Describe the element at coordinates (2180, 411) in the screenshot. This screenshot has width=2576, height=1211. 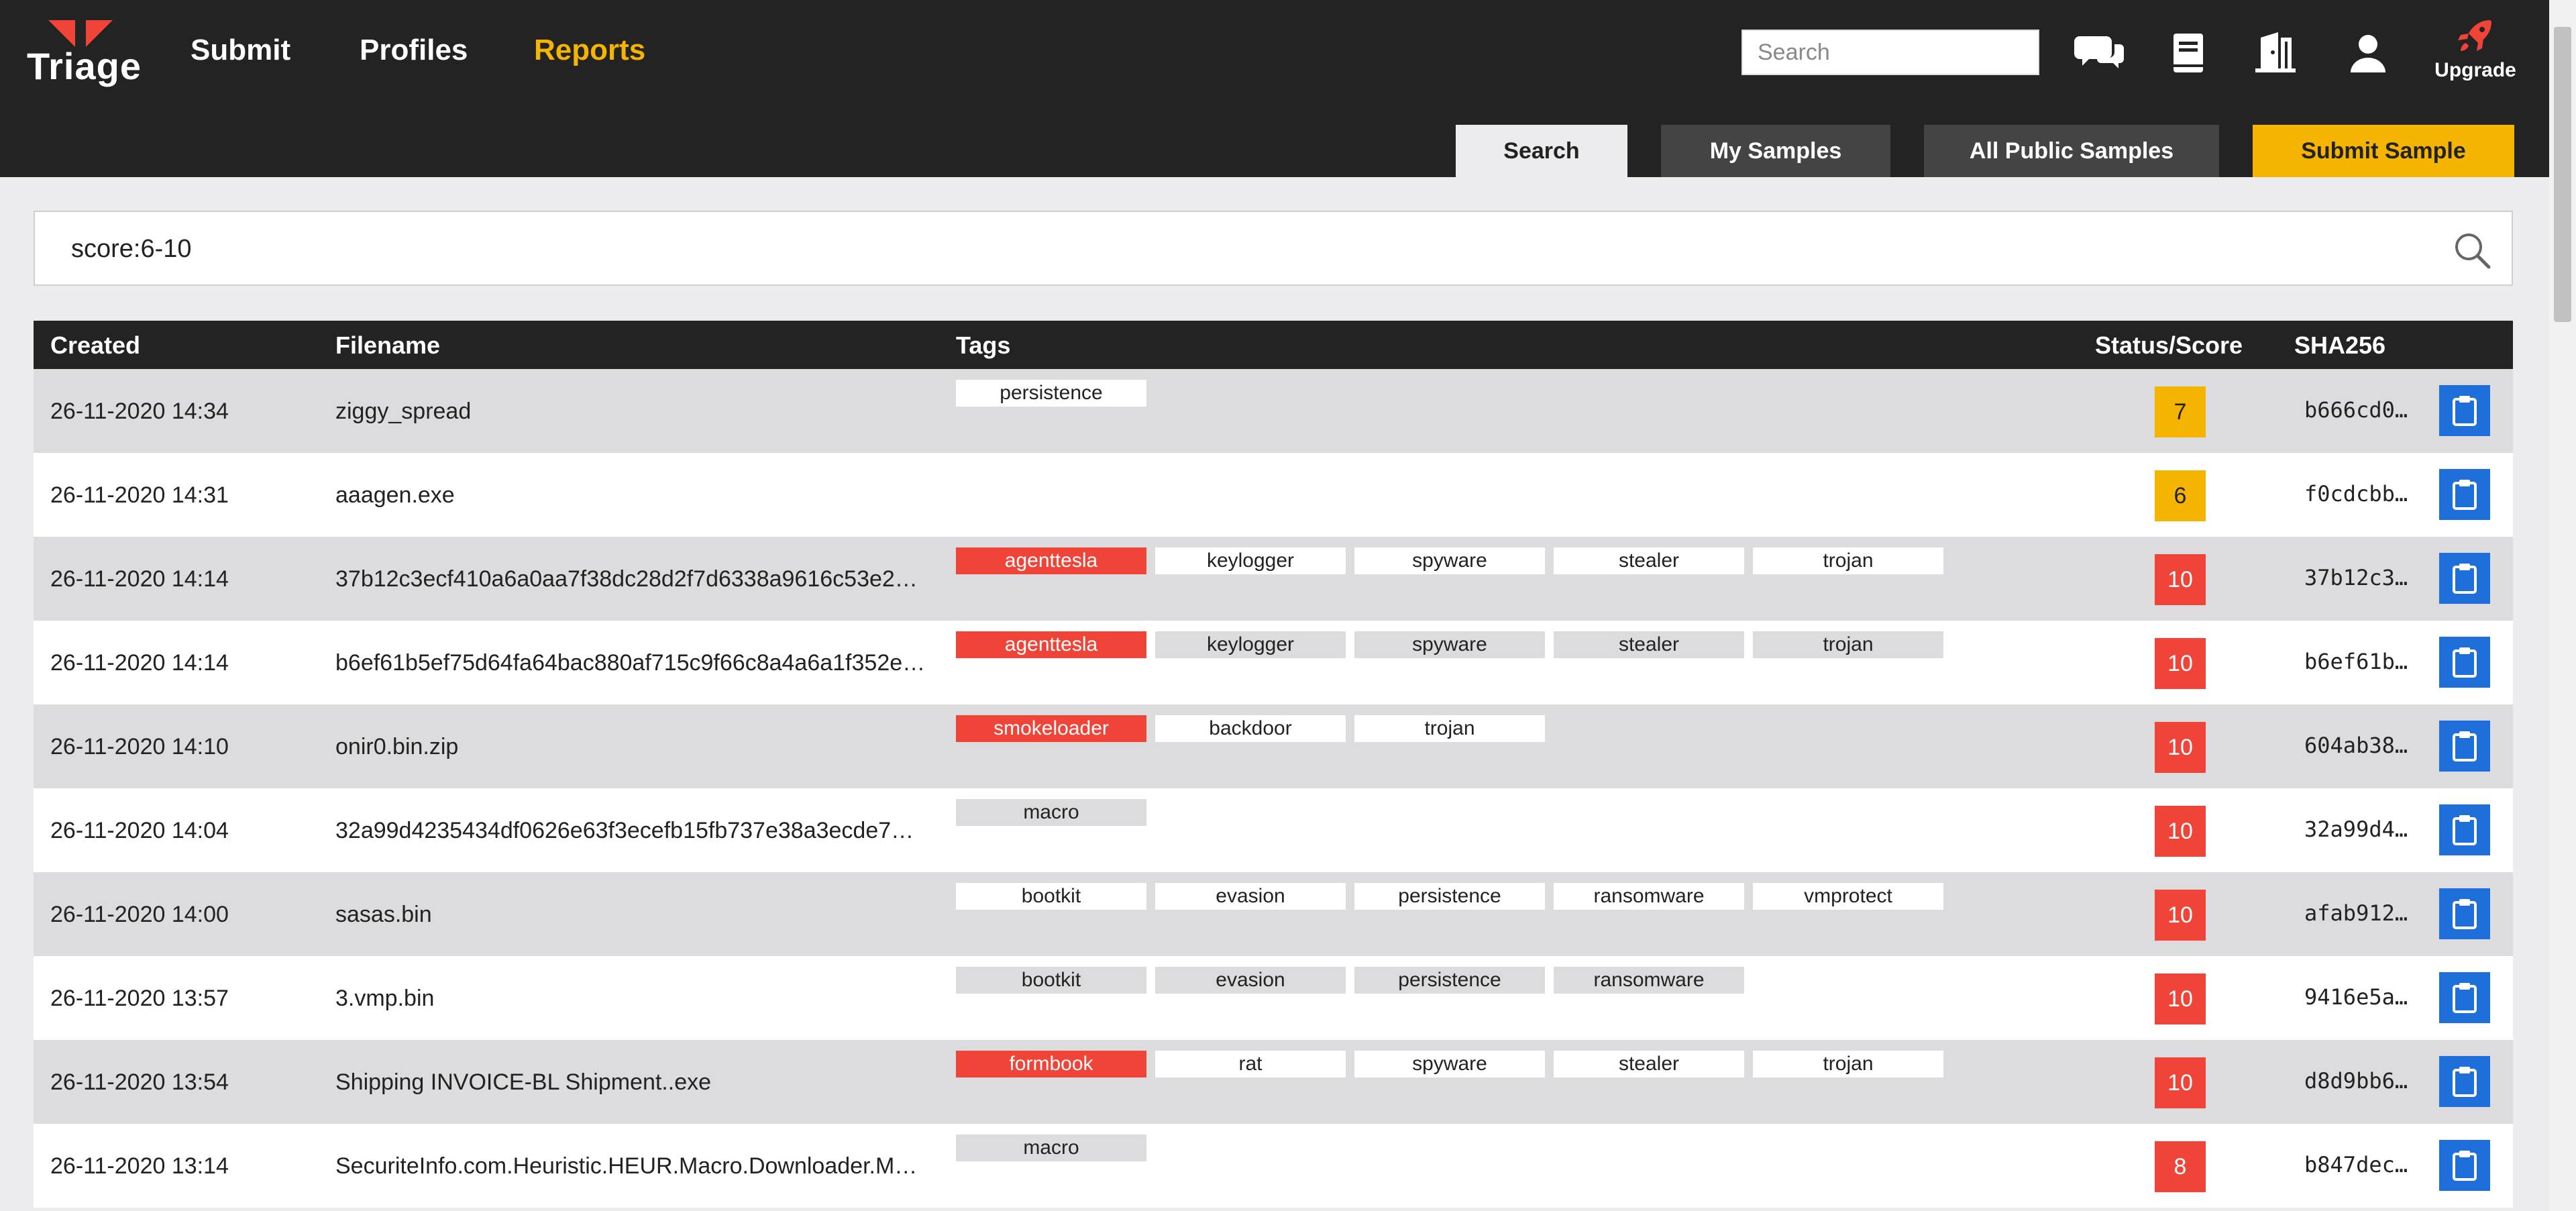
I see `score-badge: 7` at that location.